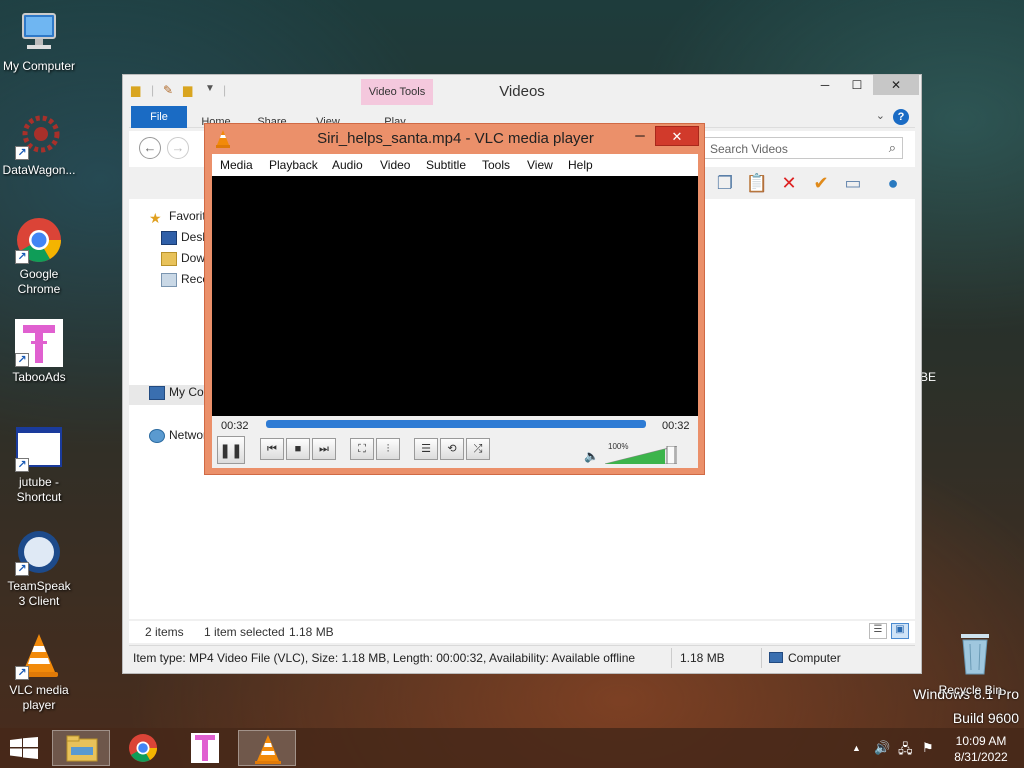 The image size is (1024, 768). I want to click on previous-button: ⏮, so click(272, 449).